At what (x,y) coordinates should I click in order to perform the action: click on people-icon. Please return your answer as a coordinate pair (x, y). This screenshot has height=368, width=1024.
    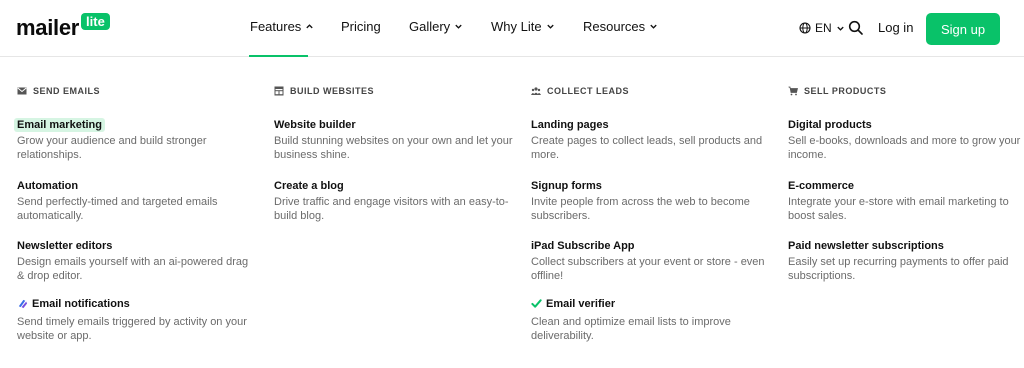
    Looking at the image, I should click on (536, 91).